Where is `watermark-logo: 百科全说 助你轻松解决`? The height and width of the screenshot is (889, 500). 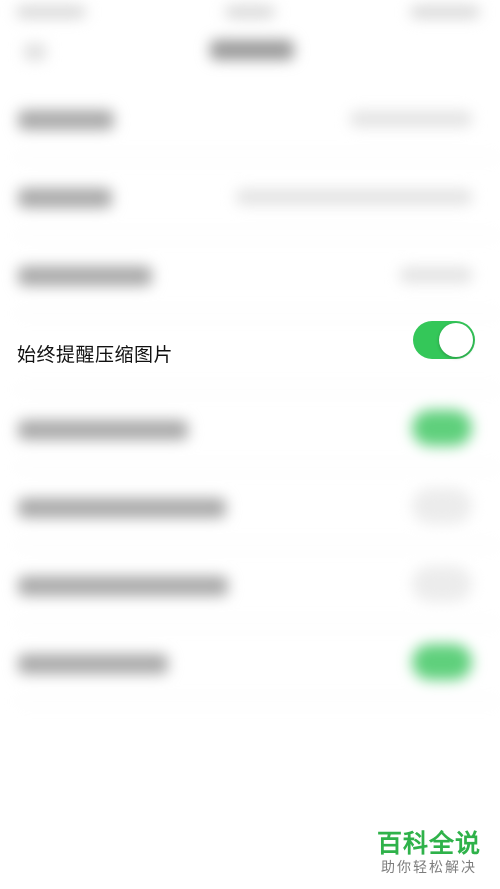 watermark-logo: 百科全说 助你轻松解决 is located at coordinates (429, 853).